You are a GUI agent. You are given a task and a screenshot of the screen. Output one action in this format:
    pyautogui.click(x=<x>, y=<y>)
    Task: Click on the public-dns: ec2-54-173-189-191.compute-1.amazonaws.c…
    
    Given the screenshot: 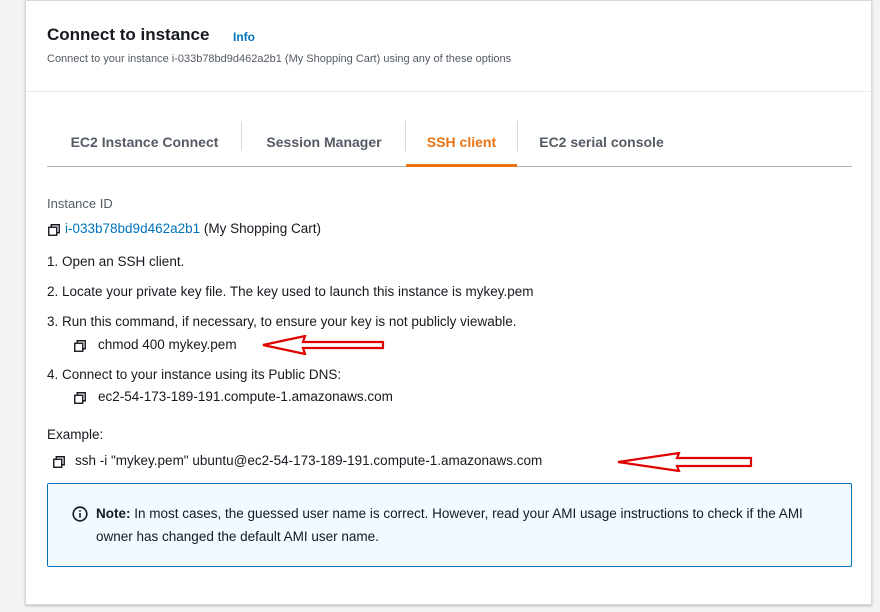 What is the action you would take?
    pyautogui.click(x=245, y=396)
    